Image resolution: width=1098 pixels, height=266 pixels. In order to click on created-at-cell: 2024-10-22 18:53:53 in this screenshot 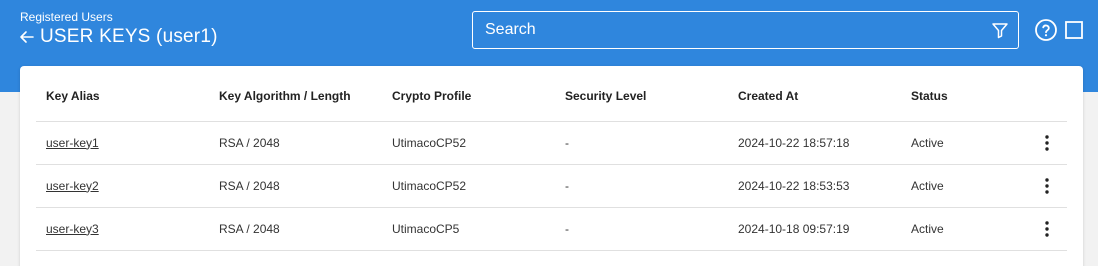, I will do `click(814, 186)`.